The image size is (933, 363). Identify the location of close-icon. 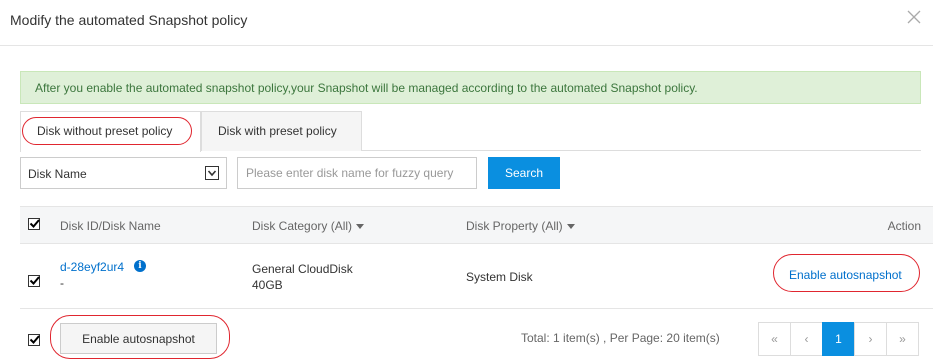
(914, 17).